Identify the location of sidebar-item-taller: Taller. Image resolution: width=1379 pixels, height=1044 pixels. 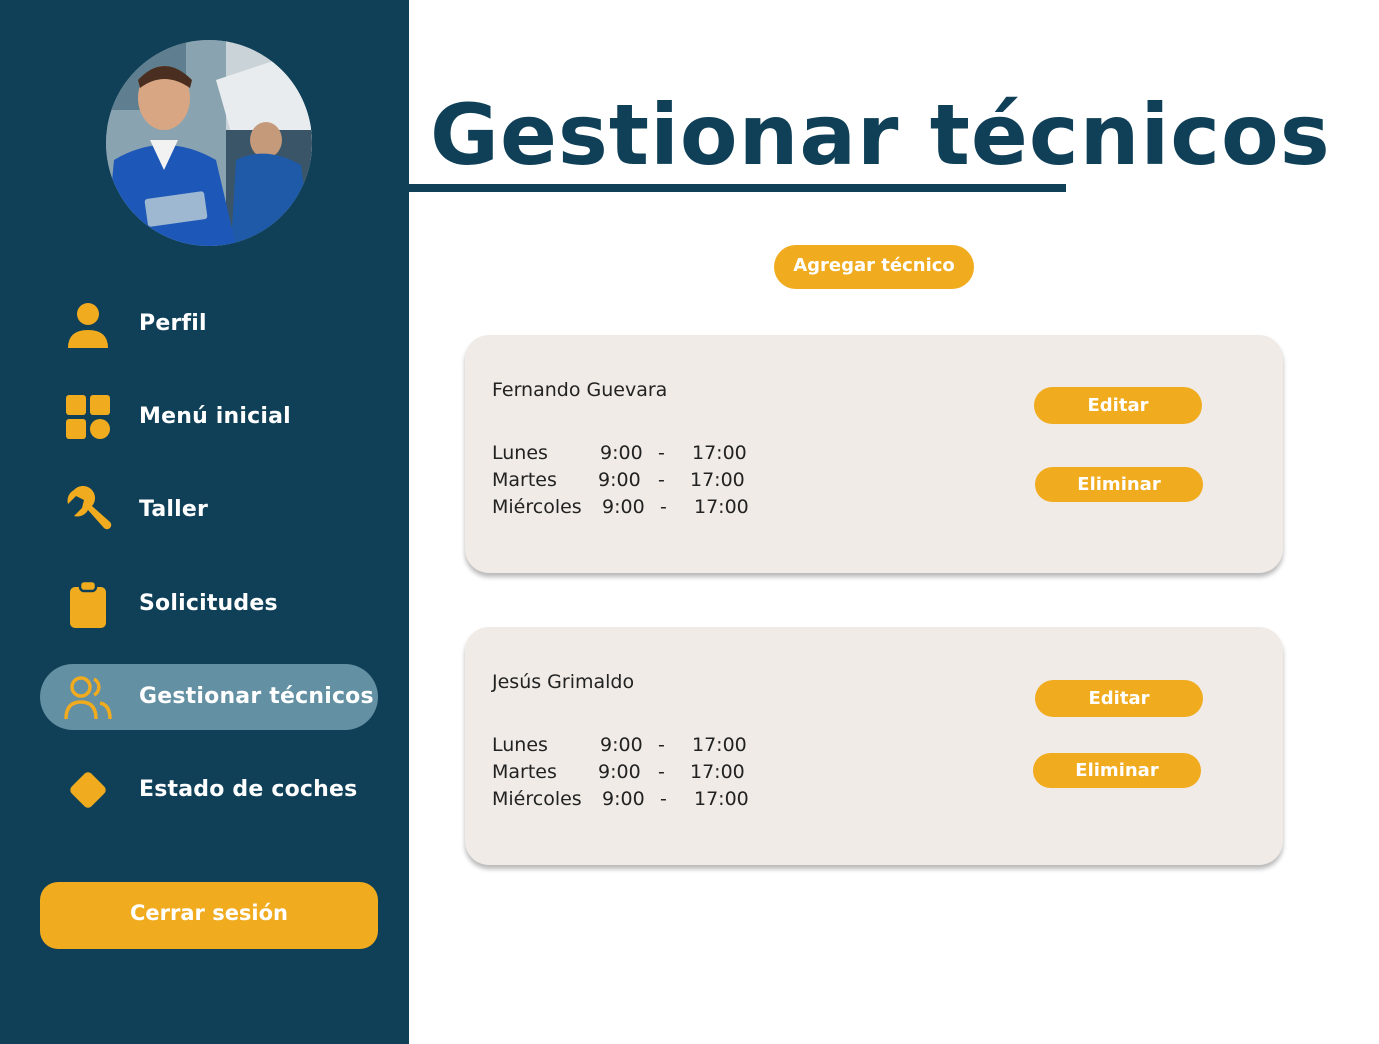
(209, 510).